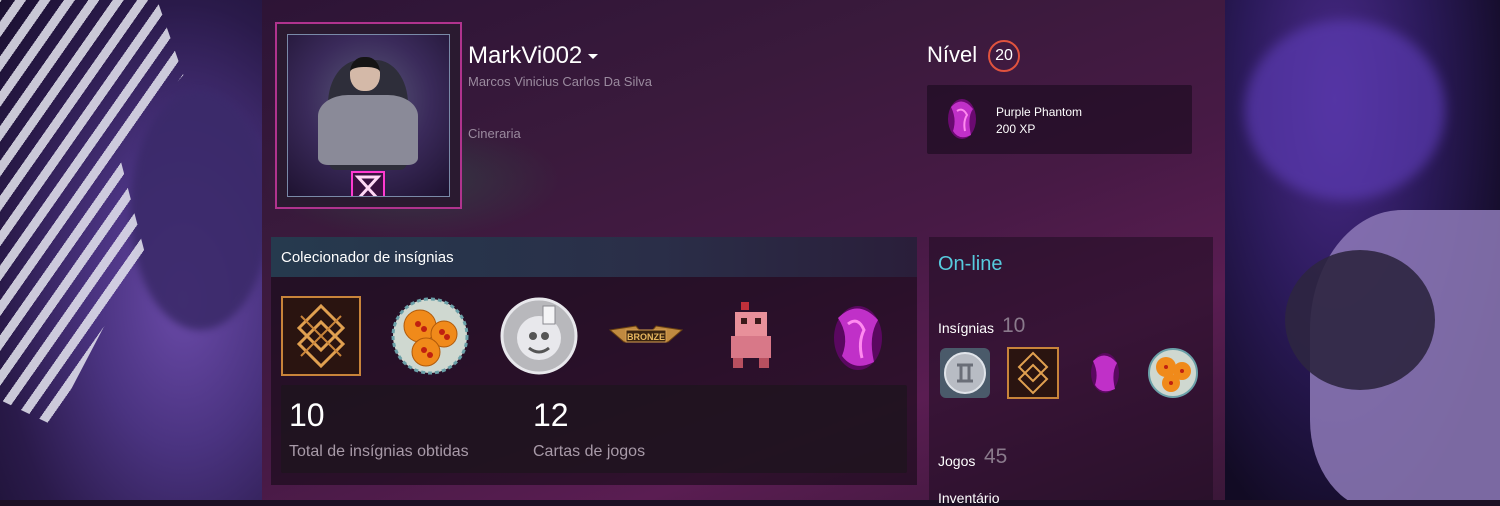 This screenshot has width=1500, height=506. I want to click on avatar-image, so click(368, 115).